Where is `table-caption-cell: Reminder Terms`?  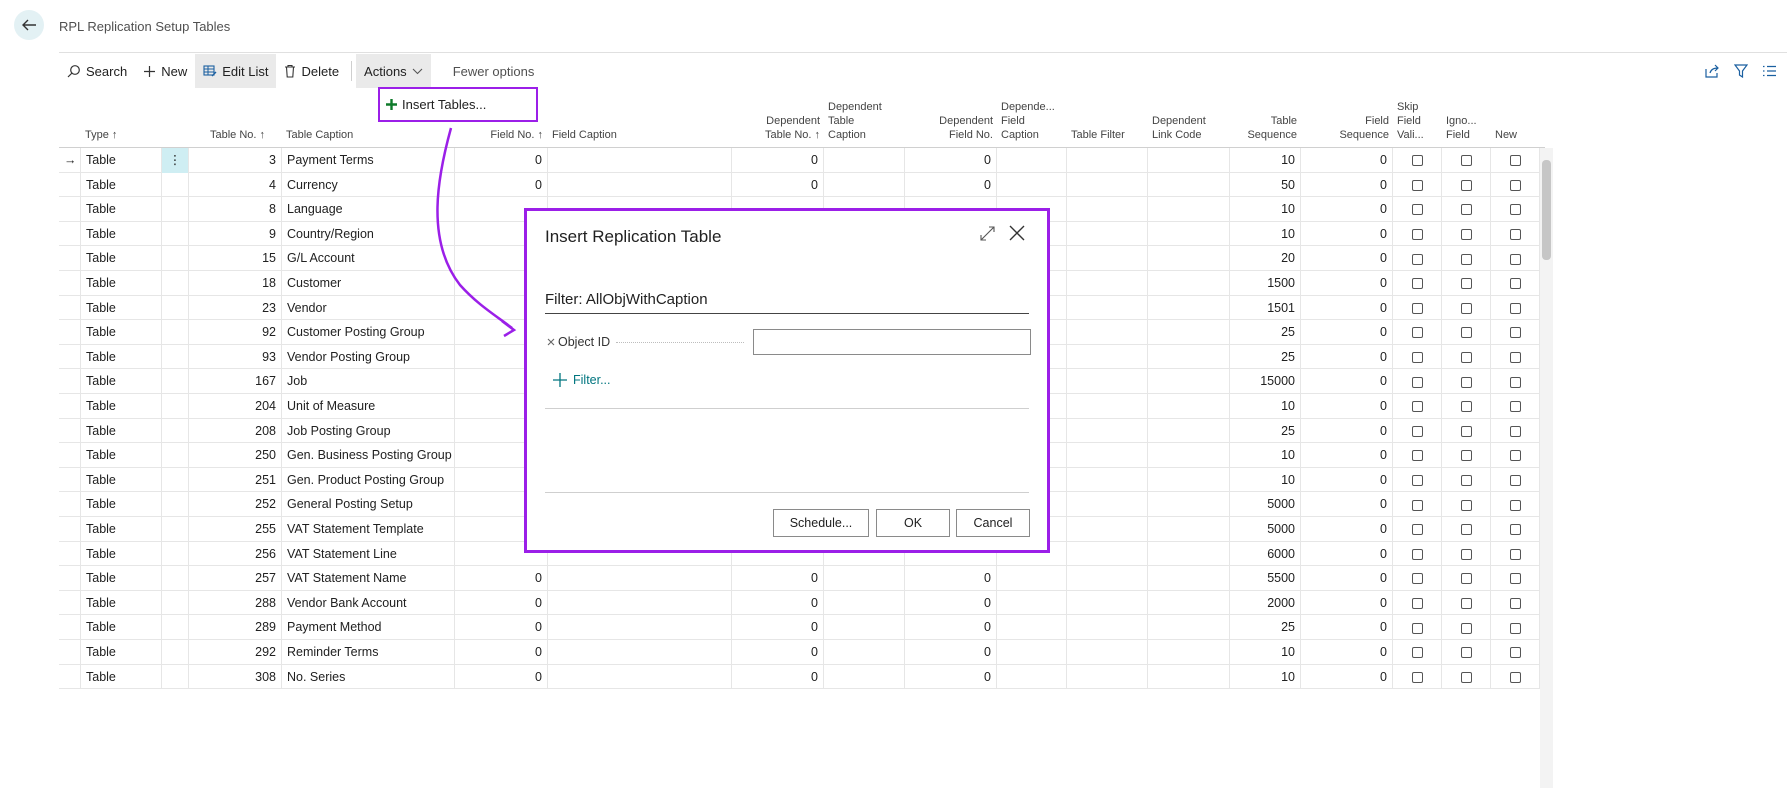 table-caption-cell: Reminder Terms is located at coordinates (368, 652).